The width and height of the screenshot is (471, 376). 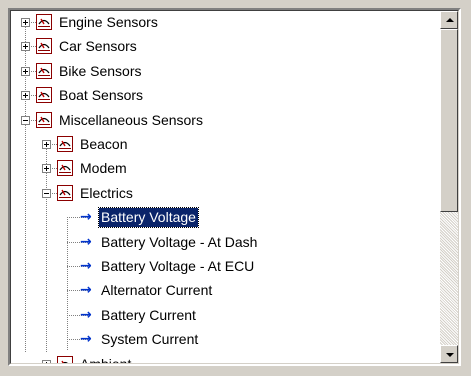 What do you see at coordinates (449, 120) in the screenshot?
I see `scrollbar-thumb` at bounding box center [449, 120].